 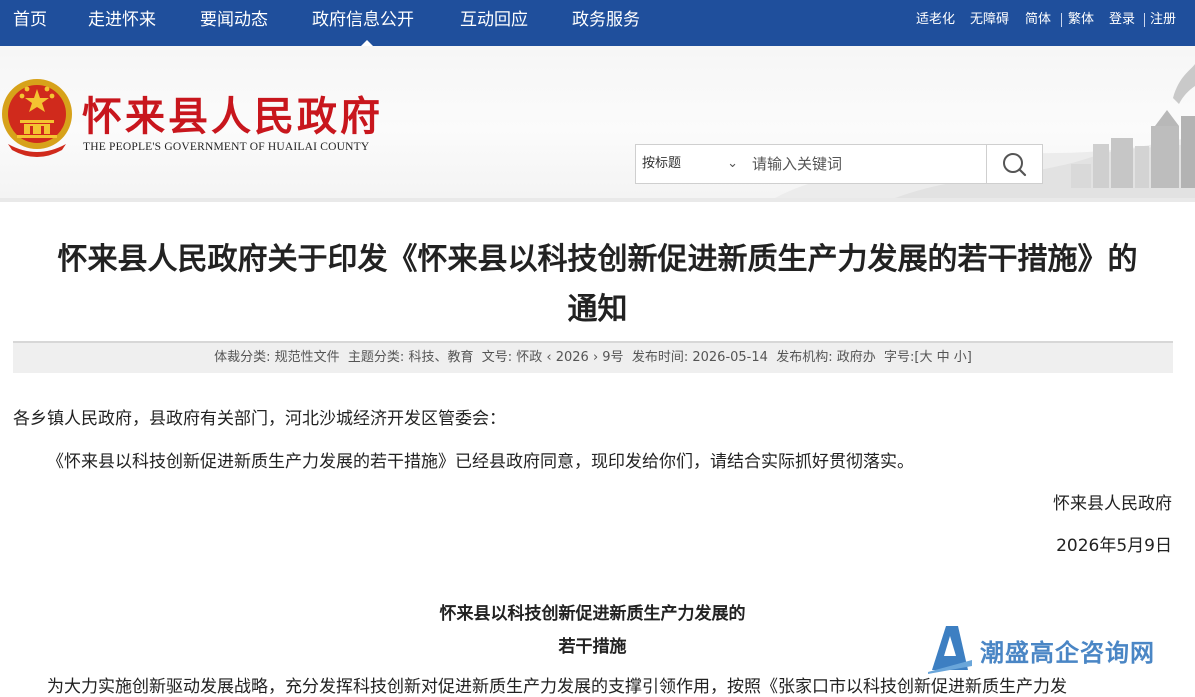 I want to click on meta-doc-no: 怀政 ‹ 2026 › 9号, so click(x=570, y=357).